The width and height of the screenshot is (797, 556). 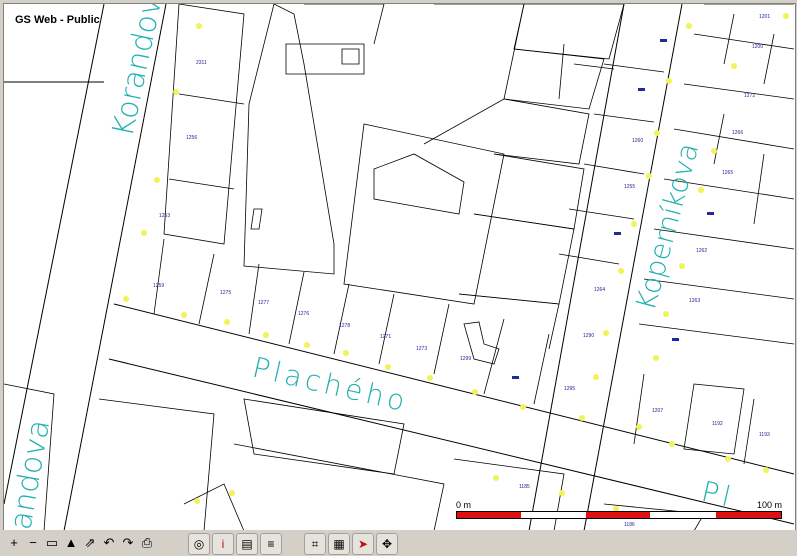 I want to click on parcel-number: 1259, so click(x=158, y=286).